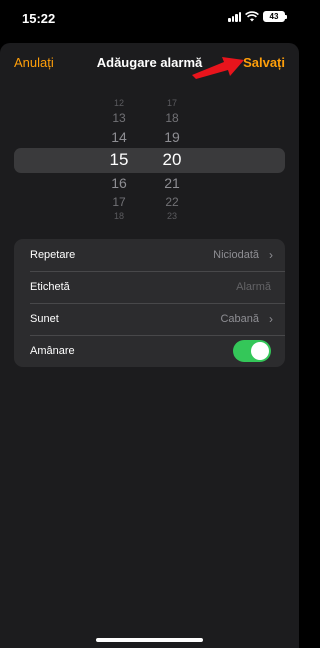  Describe the element at coordinates (172, 183) in the screenshot. I see `minute-option: 21` at that location.